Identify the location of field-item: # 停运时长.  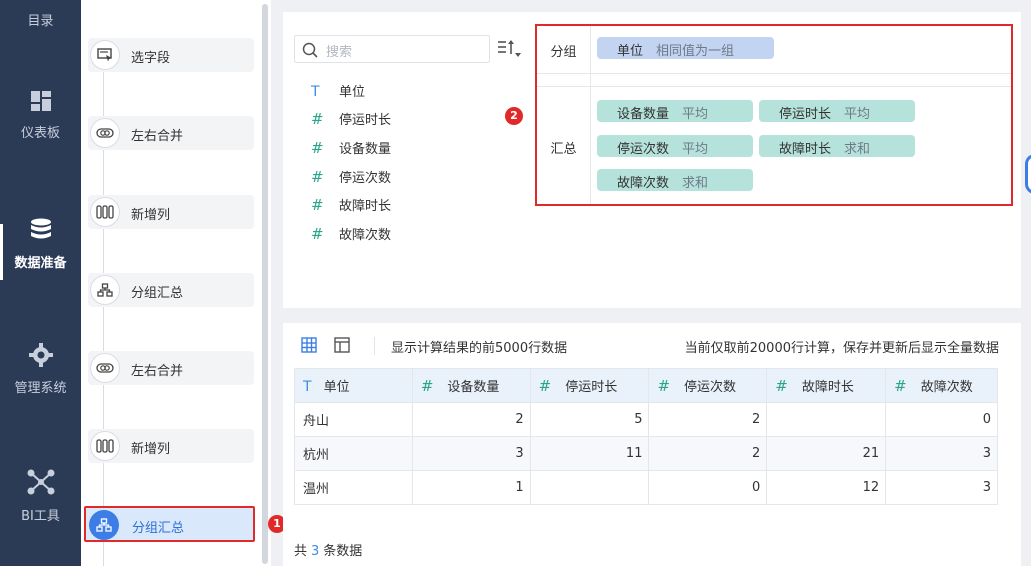
(351, 119).